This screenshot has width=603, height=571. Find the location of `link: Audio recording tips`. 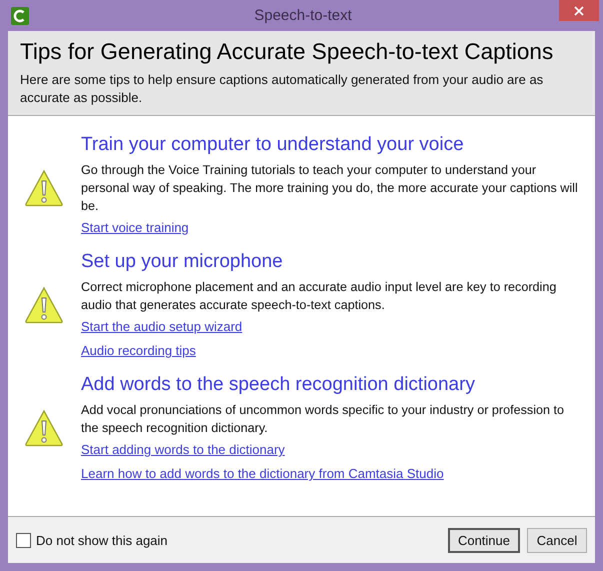

link: Audio recording tips is located at coordinates (138, 351).